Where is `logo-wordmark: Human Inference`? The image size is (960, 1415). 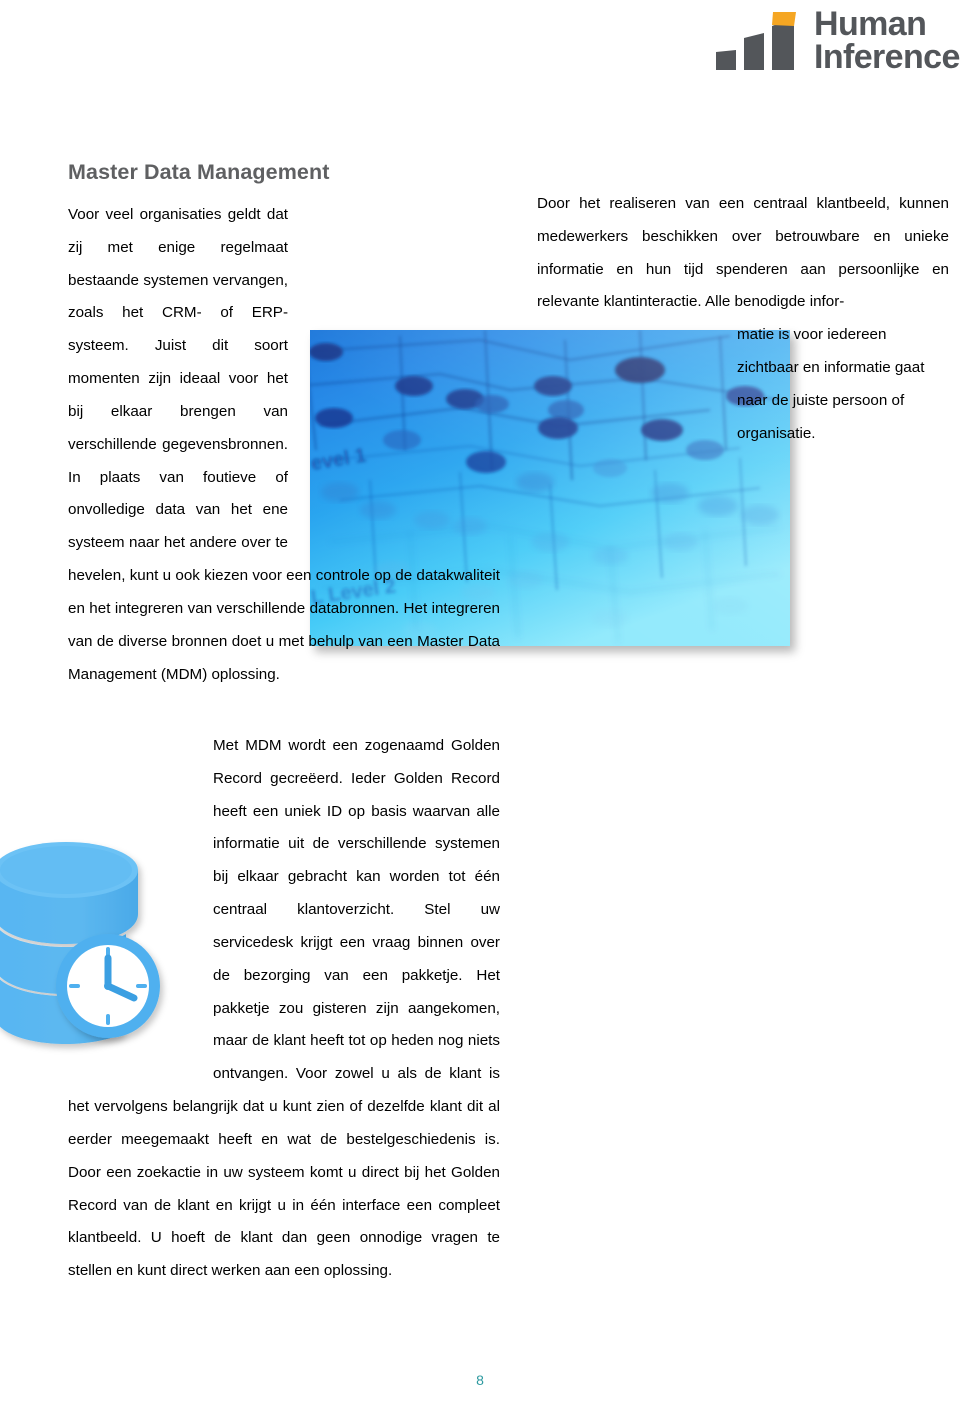 logo-wordmark: Human Inference is located at coordinates (887, 41).